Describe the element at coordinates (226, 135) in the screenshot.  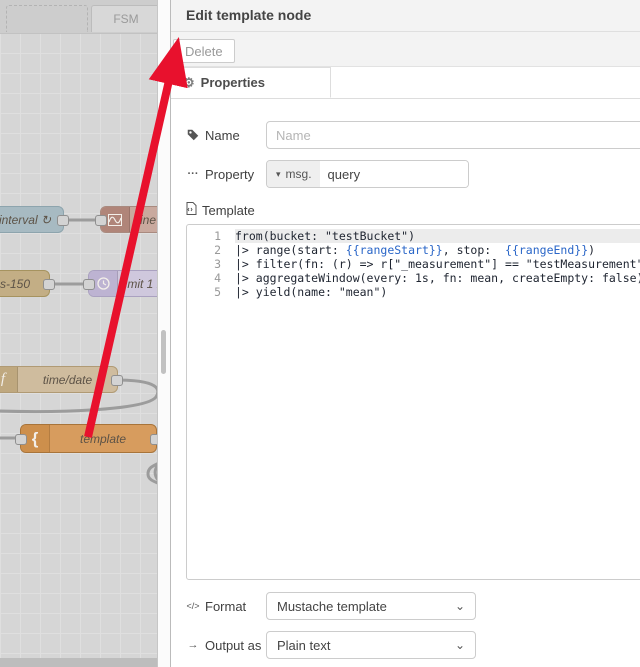
I see `name-label: Name` at that location.